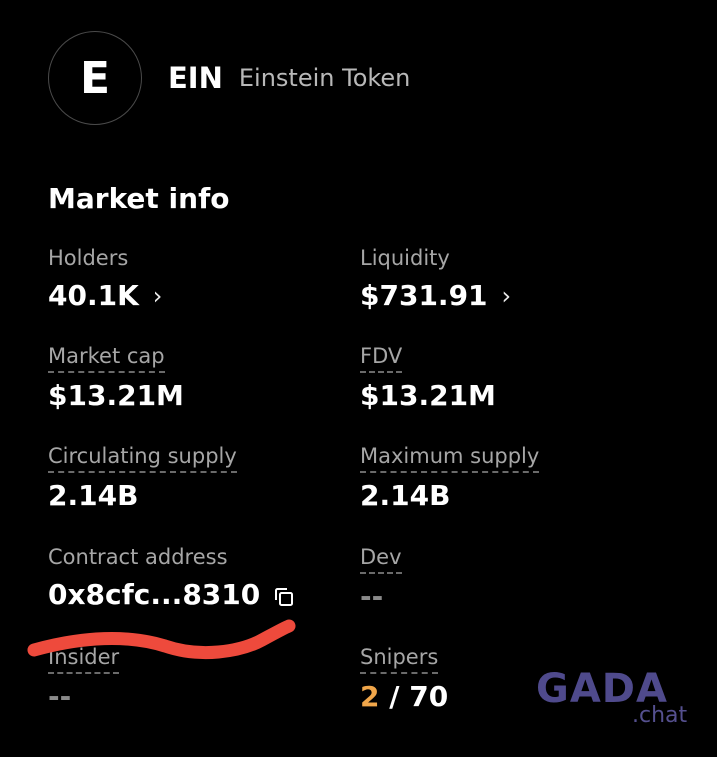  Describe the element at coordinates (154, 594) in the screenshot. I see `contract-address-value: 0x8cfc...8310` at that location.